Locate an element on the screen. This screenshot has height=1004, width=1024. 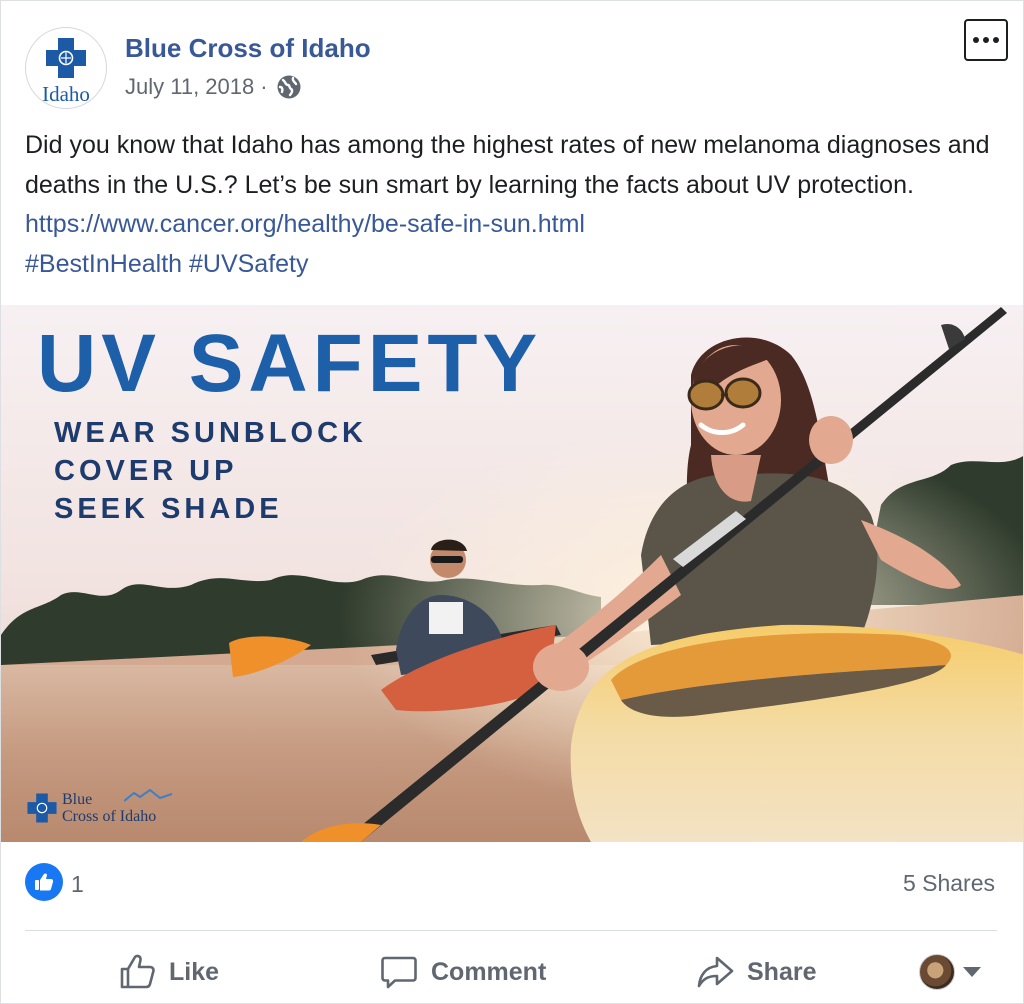
viewer-selector is located at coordinates (950, 972).